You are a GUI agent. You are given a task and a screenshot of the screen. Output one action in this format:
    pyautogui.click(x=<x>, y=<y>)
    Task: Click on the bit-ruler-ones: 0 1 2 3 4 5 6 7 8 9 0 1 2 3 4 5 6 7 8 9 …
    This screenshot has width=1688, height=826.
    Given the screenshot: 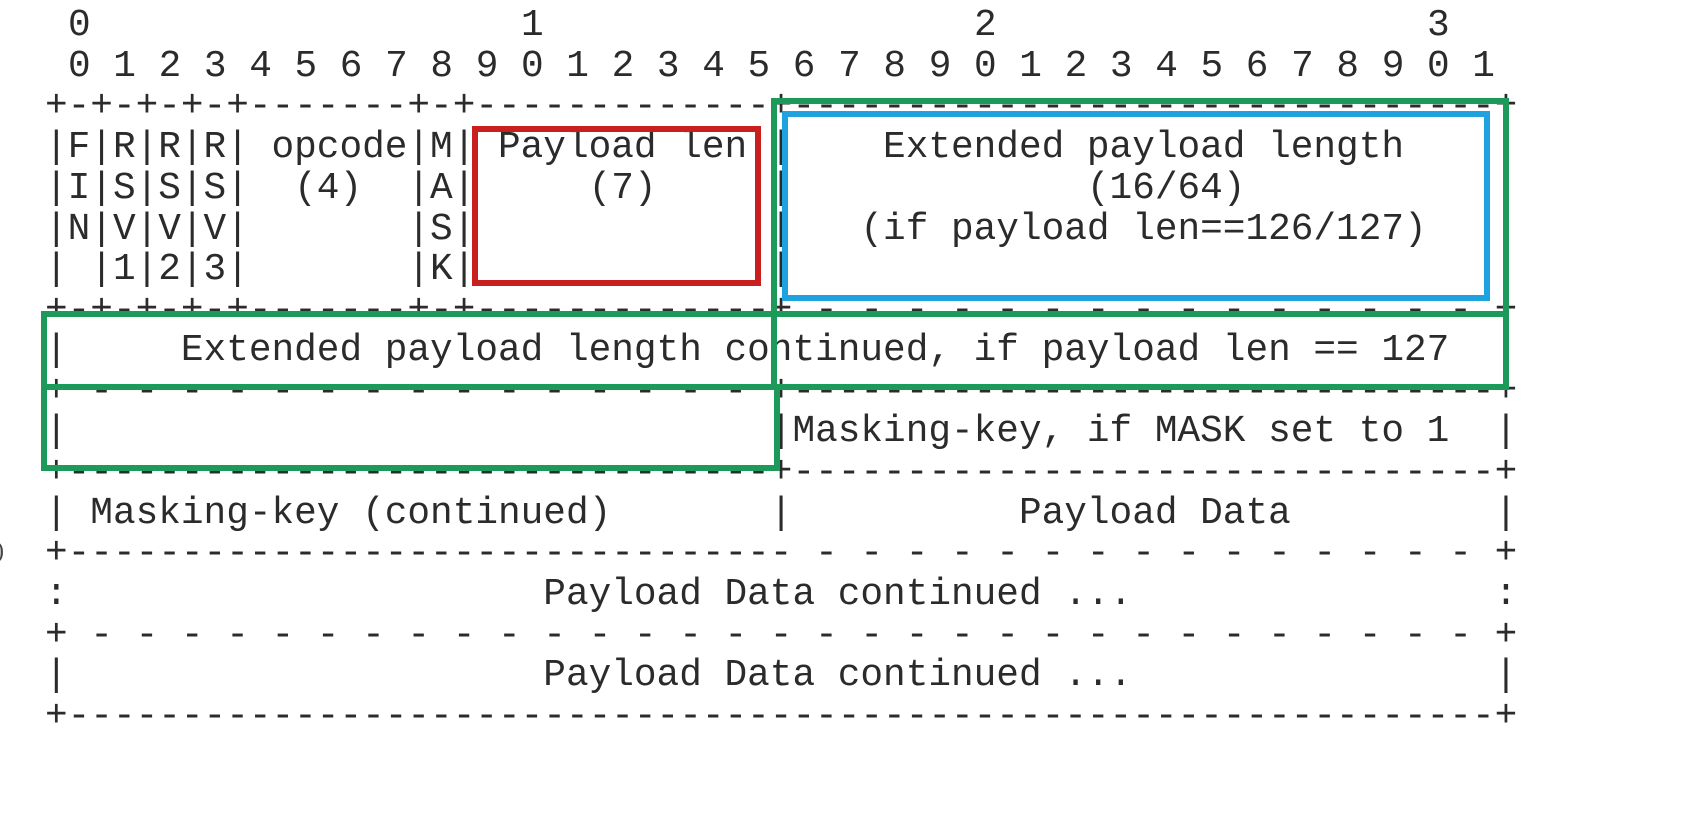 What is the action you would take?
    pyautogui.click(x=781, y=67)
    